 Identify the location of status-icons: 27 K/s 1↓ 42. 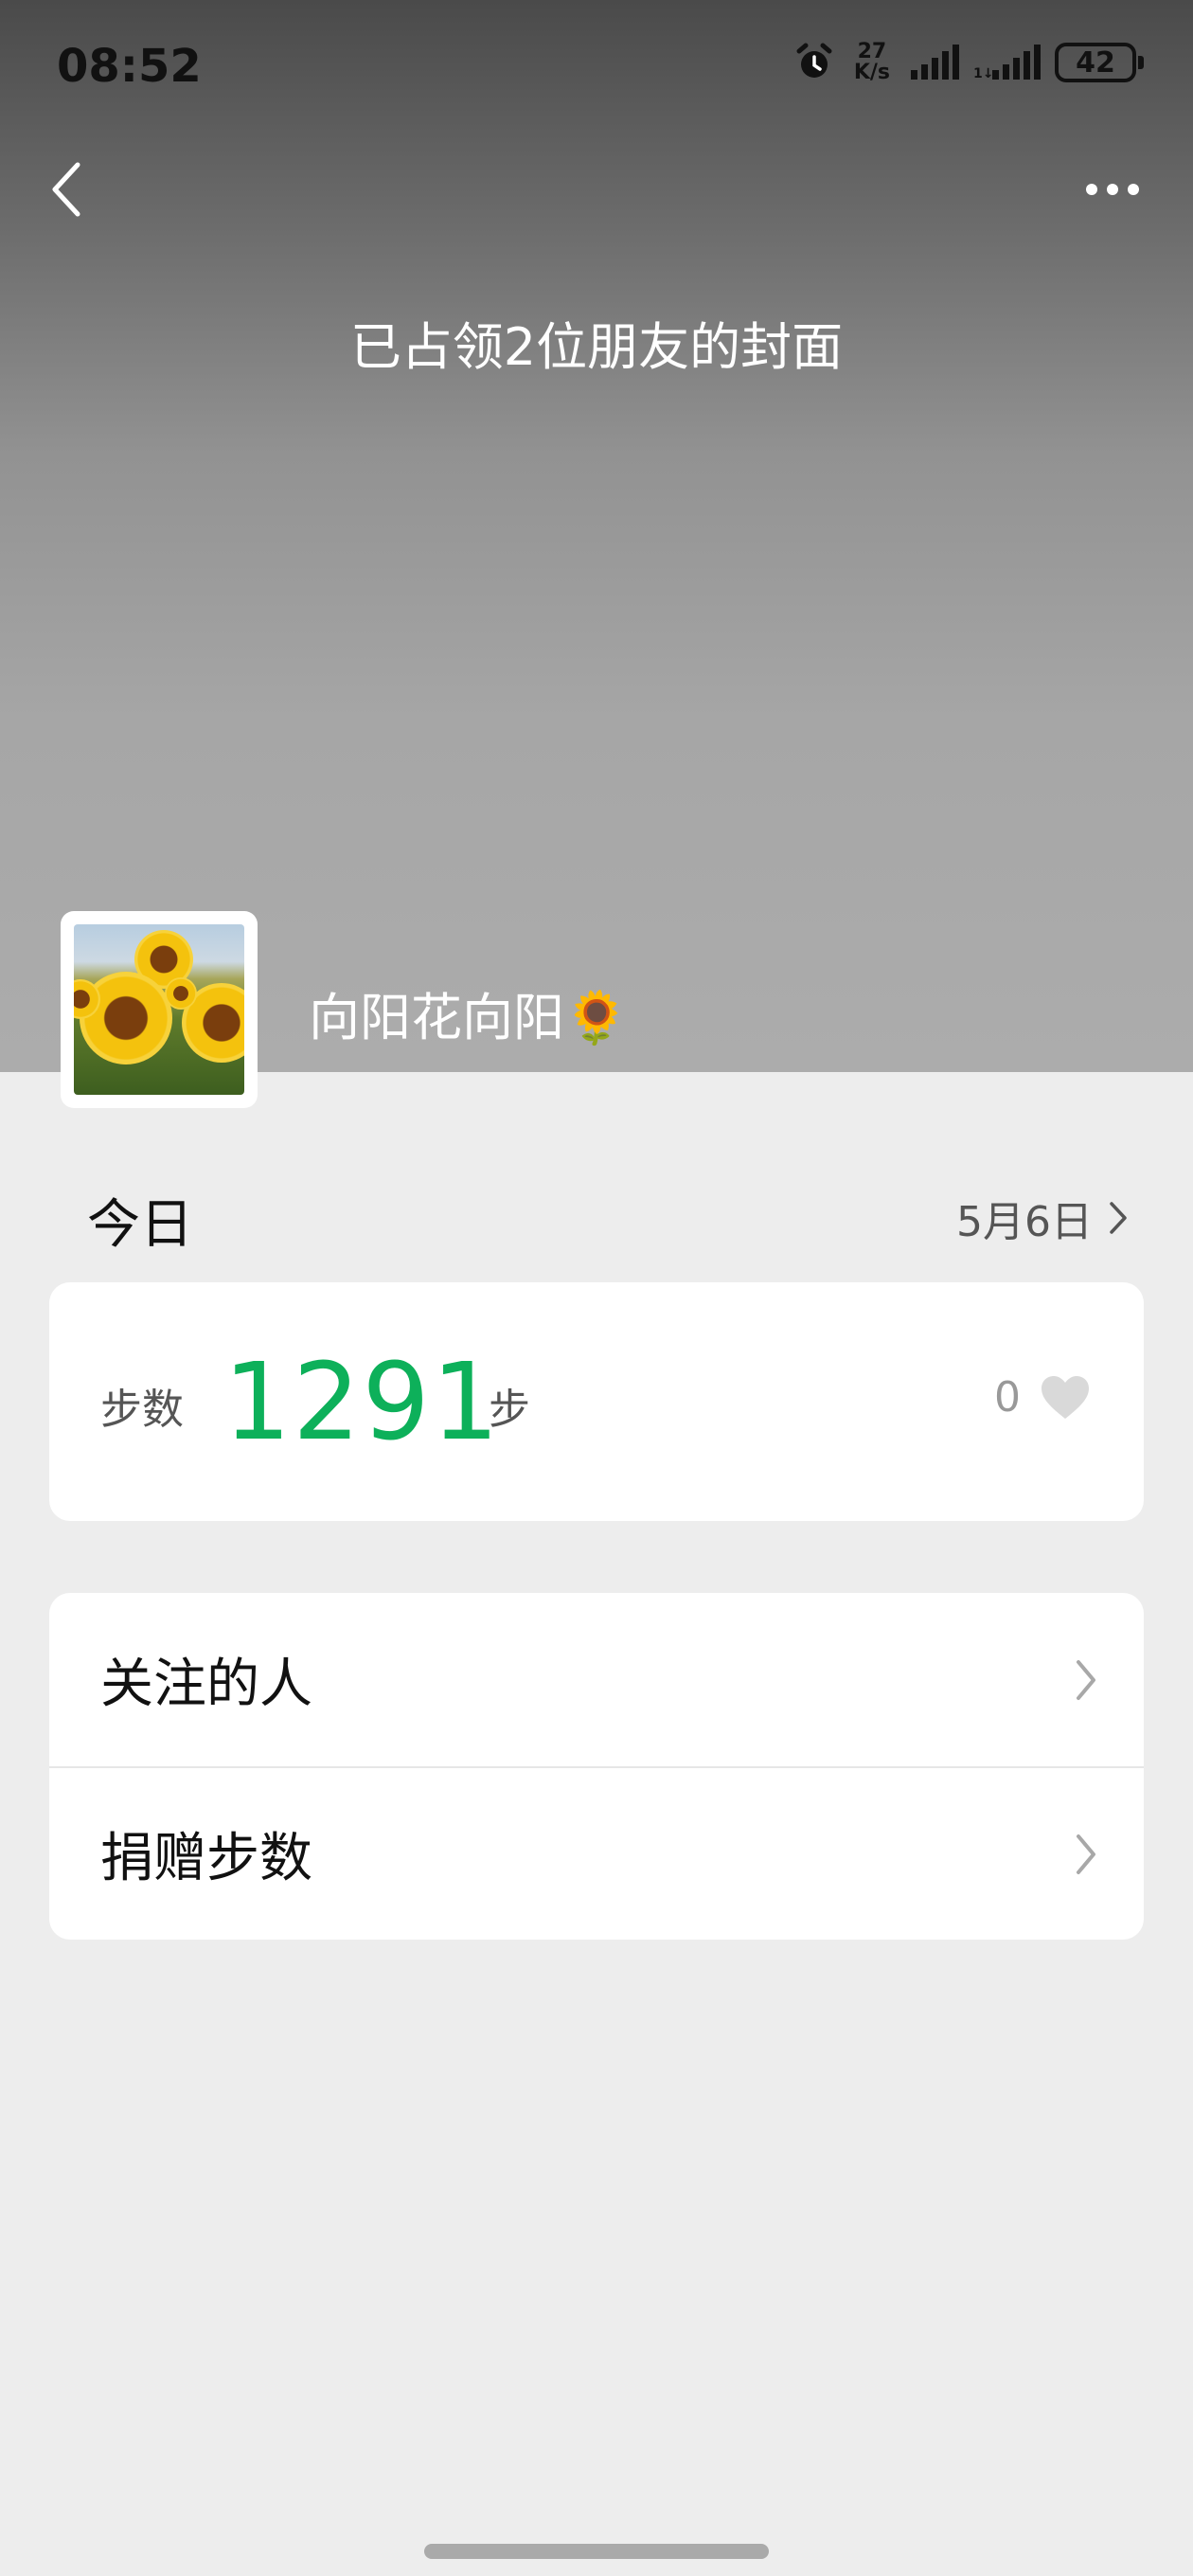
(968, 62).